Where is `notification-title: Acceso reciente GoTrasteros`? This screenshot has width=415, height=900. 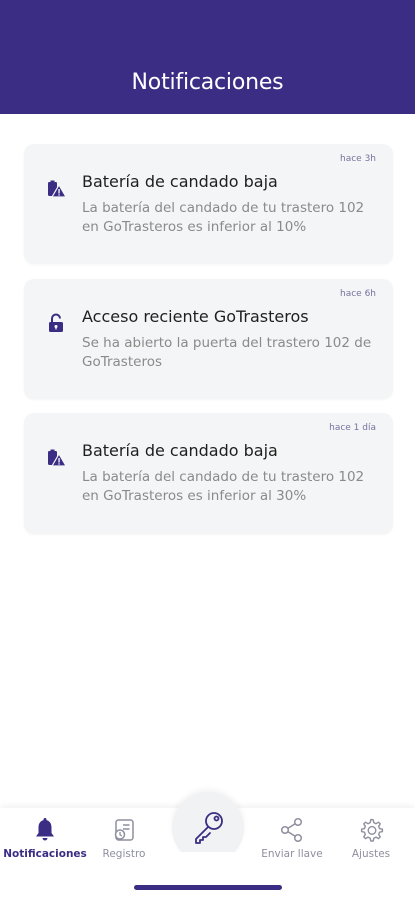
notification-title: Acceso reciente GoTrasteros is located at coordinates (195, 316).